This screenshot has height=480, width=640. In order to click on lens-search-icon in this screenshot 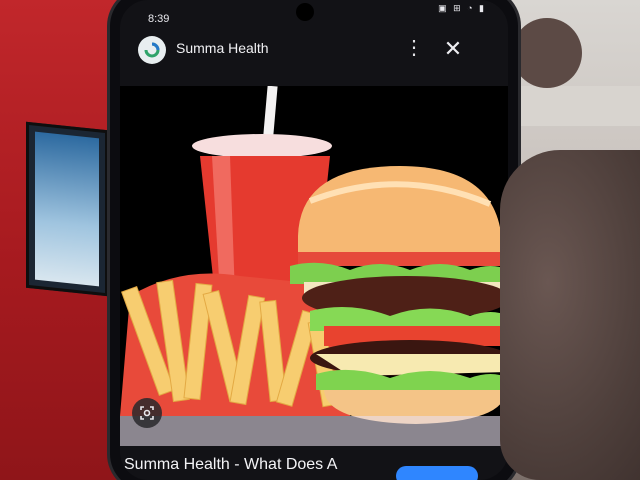, I will do `click(147, 413)`.